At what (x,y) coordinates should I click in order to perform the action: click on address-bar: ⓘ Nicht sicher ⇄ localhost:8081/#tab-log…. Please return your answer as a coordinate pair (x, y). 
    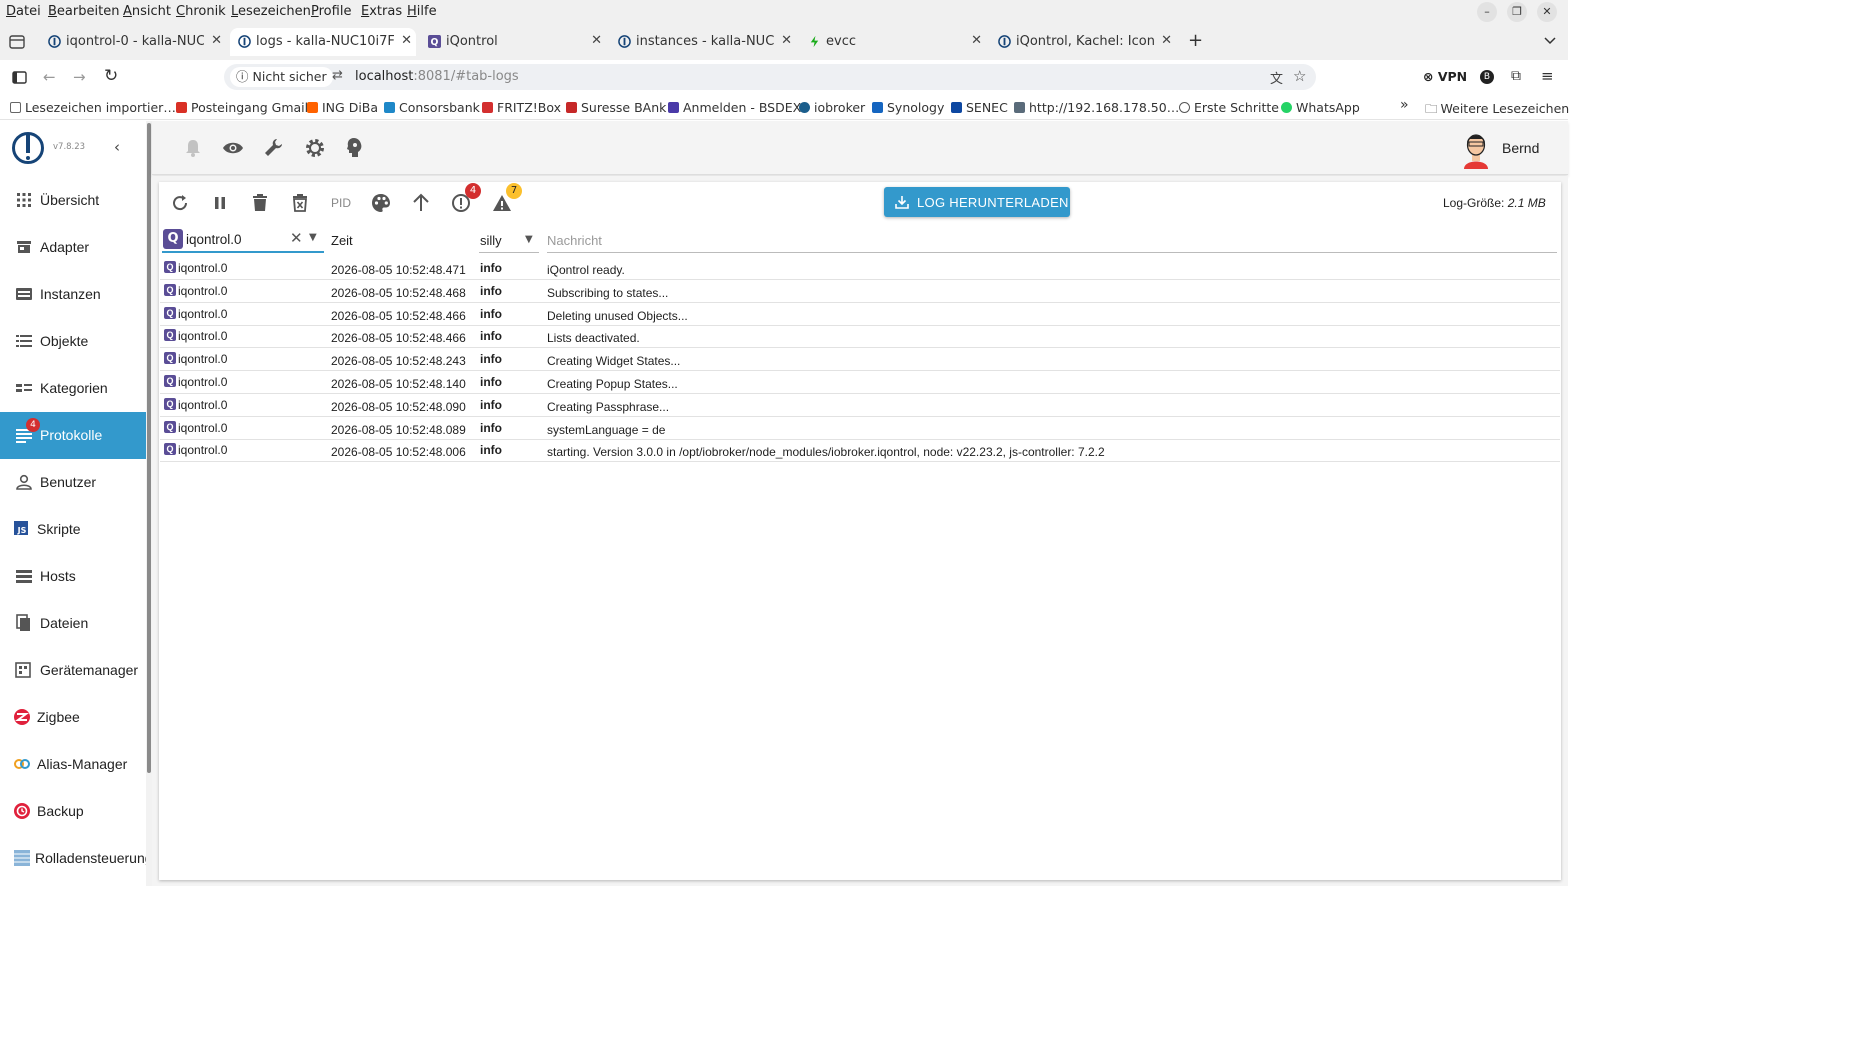
    Looking at the image, I should click on (770, 77).